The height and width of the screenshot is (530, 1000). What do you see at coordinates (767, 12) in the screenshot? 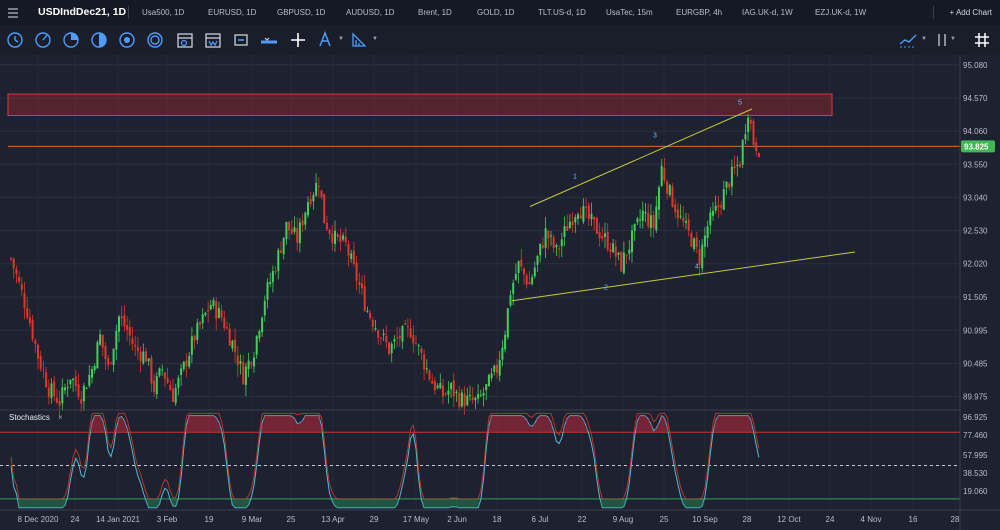
I see `tab-item: IAG.UK-d, 1W` at bounding box center [767, 12].